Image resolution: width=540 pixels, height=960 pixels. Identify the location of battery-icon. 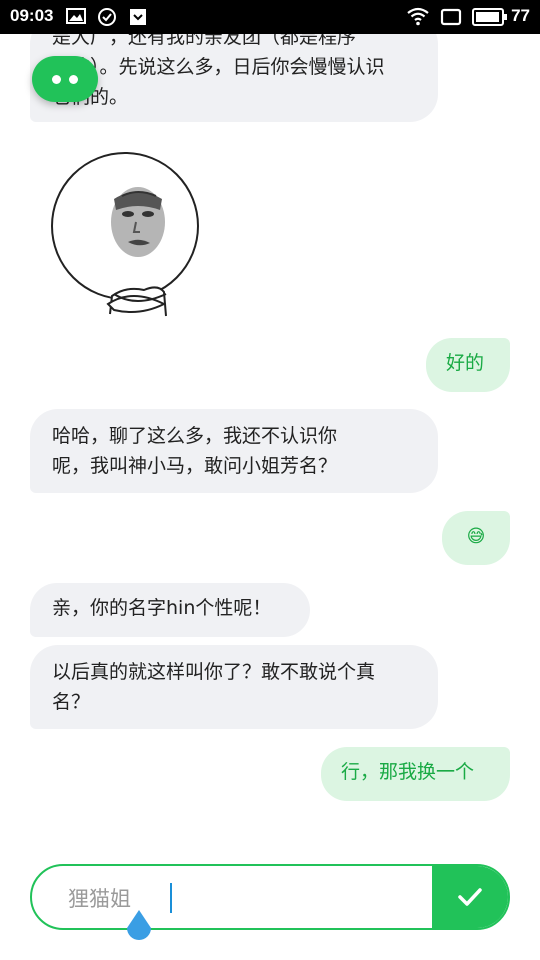
(489, 17).